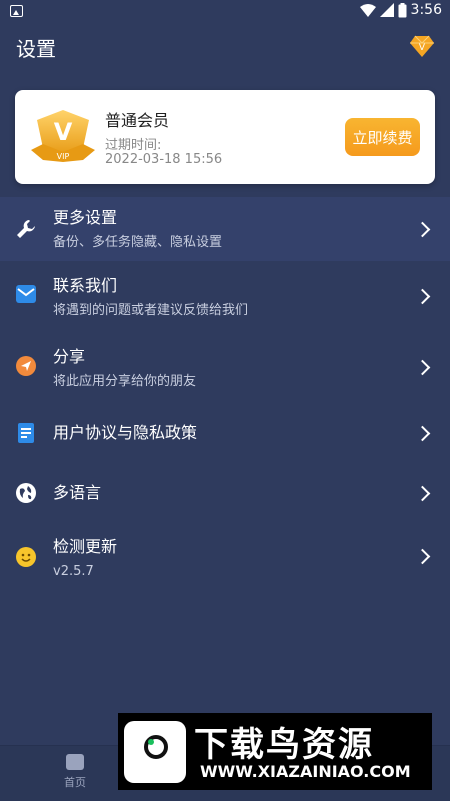 Image resolution: width=450 pixels, height=801 pixels. What do you see at coordinates (225, 433) in the screenshot?
I see `menu-item-user-agreement: 用户协议与隐私政策` at bounding box center [225, 433].